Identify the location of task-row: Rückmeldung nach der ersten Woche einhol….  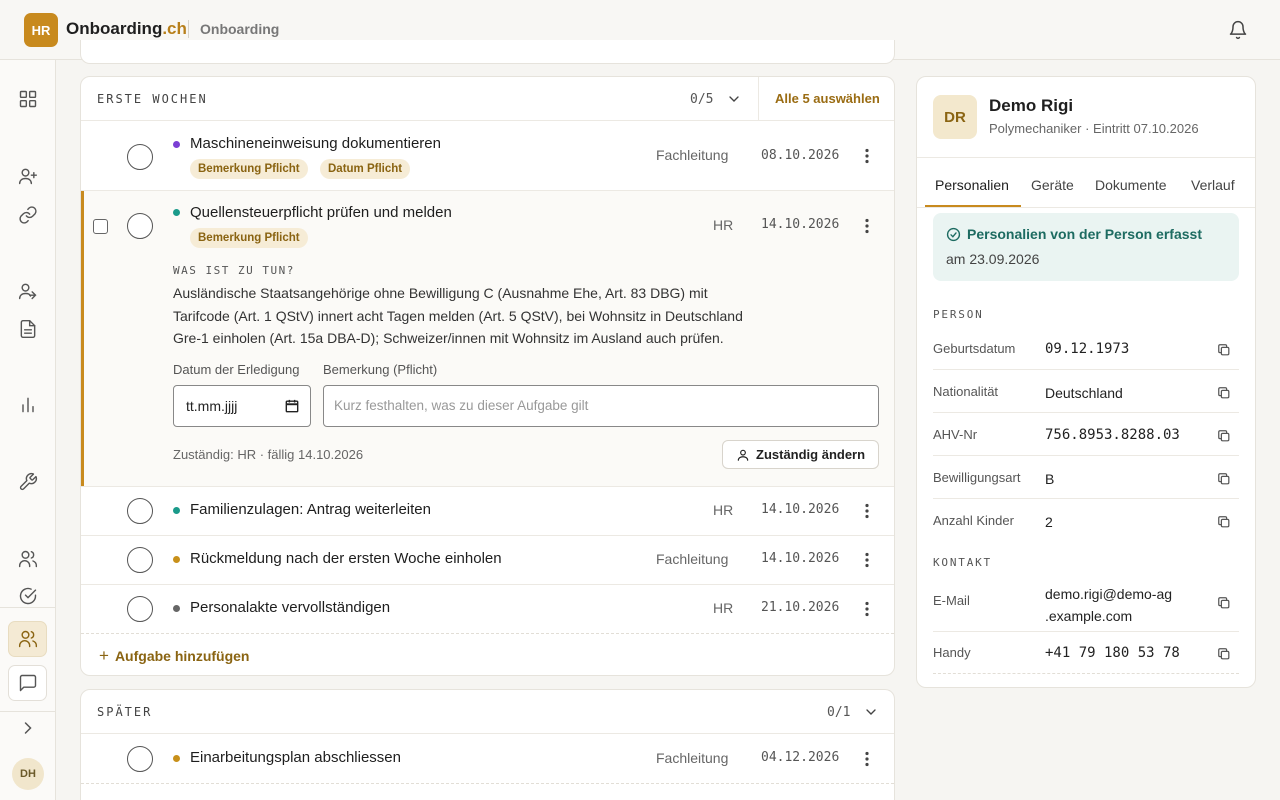
(487, 560).